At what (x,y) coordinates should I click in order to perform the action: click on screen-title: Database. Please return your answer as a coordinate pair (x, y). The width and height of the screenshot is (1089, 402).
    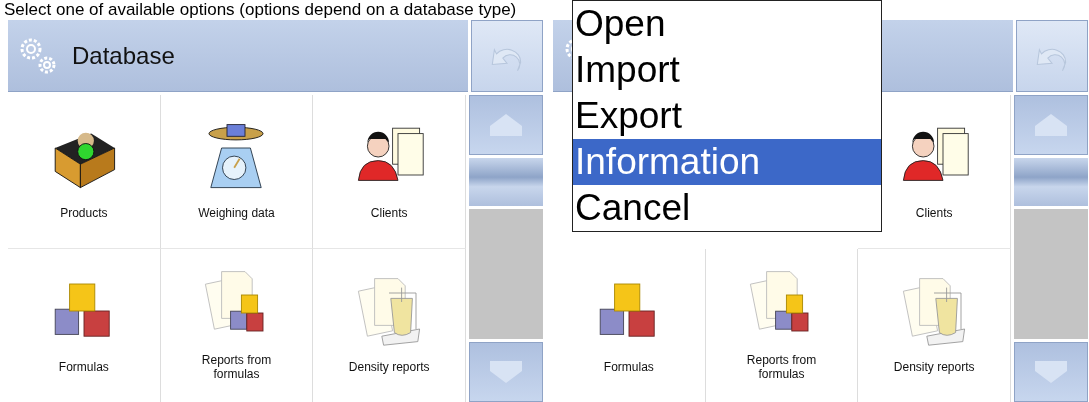
    Looking at the image, I should click on (123, 55).